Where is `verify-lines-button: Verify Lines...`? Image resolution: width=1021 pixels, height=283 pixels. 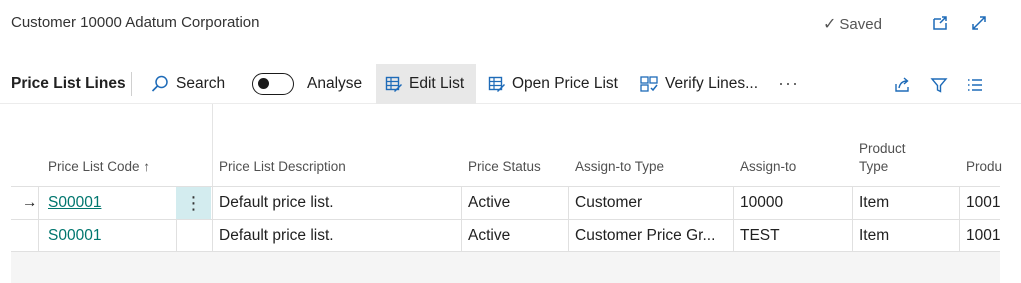
verify-lines-button: Verify Lines... is located at coordinates (699, 84).